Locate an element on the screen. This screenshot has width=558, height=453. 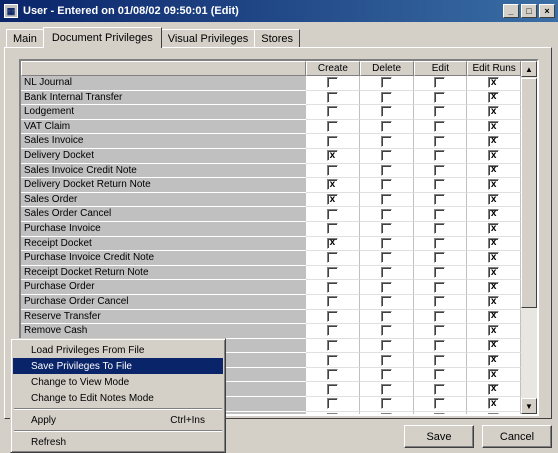
menu-item-3: Change to Edit Notes Mode is located at coordinates (118, 398).